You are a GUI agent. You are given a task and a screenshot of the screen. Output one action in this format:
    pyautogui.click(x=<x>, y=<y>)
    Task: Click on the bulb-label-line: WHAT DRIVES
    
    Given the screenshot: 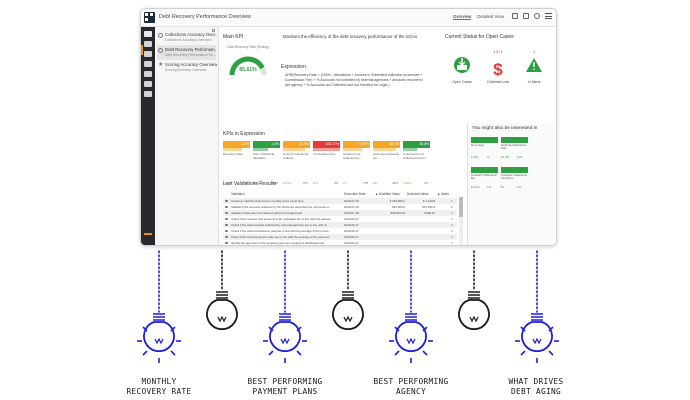 What is the action you would take?
    pyautogui.click(x=536, y=381)
    